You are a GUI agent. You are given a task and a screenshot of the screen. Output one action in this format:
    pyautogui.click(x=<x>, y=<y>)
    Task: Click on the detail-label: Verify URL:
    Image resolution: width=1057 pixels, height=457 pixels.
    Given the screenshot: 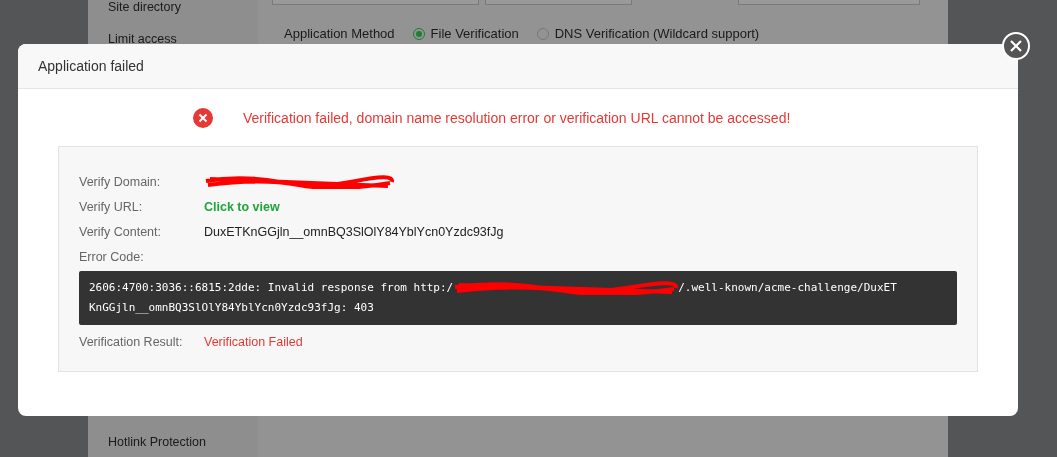 What is the action you would take?
    pyautogui.click(x=111, y=206)
    